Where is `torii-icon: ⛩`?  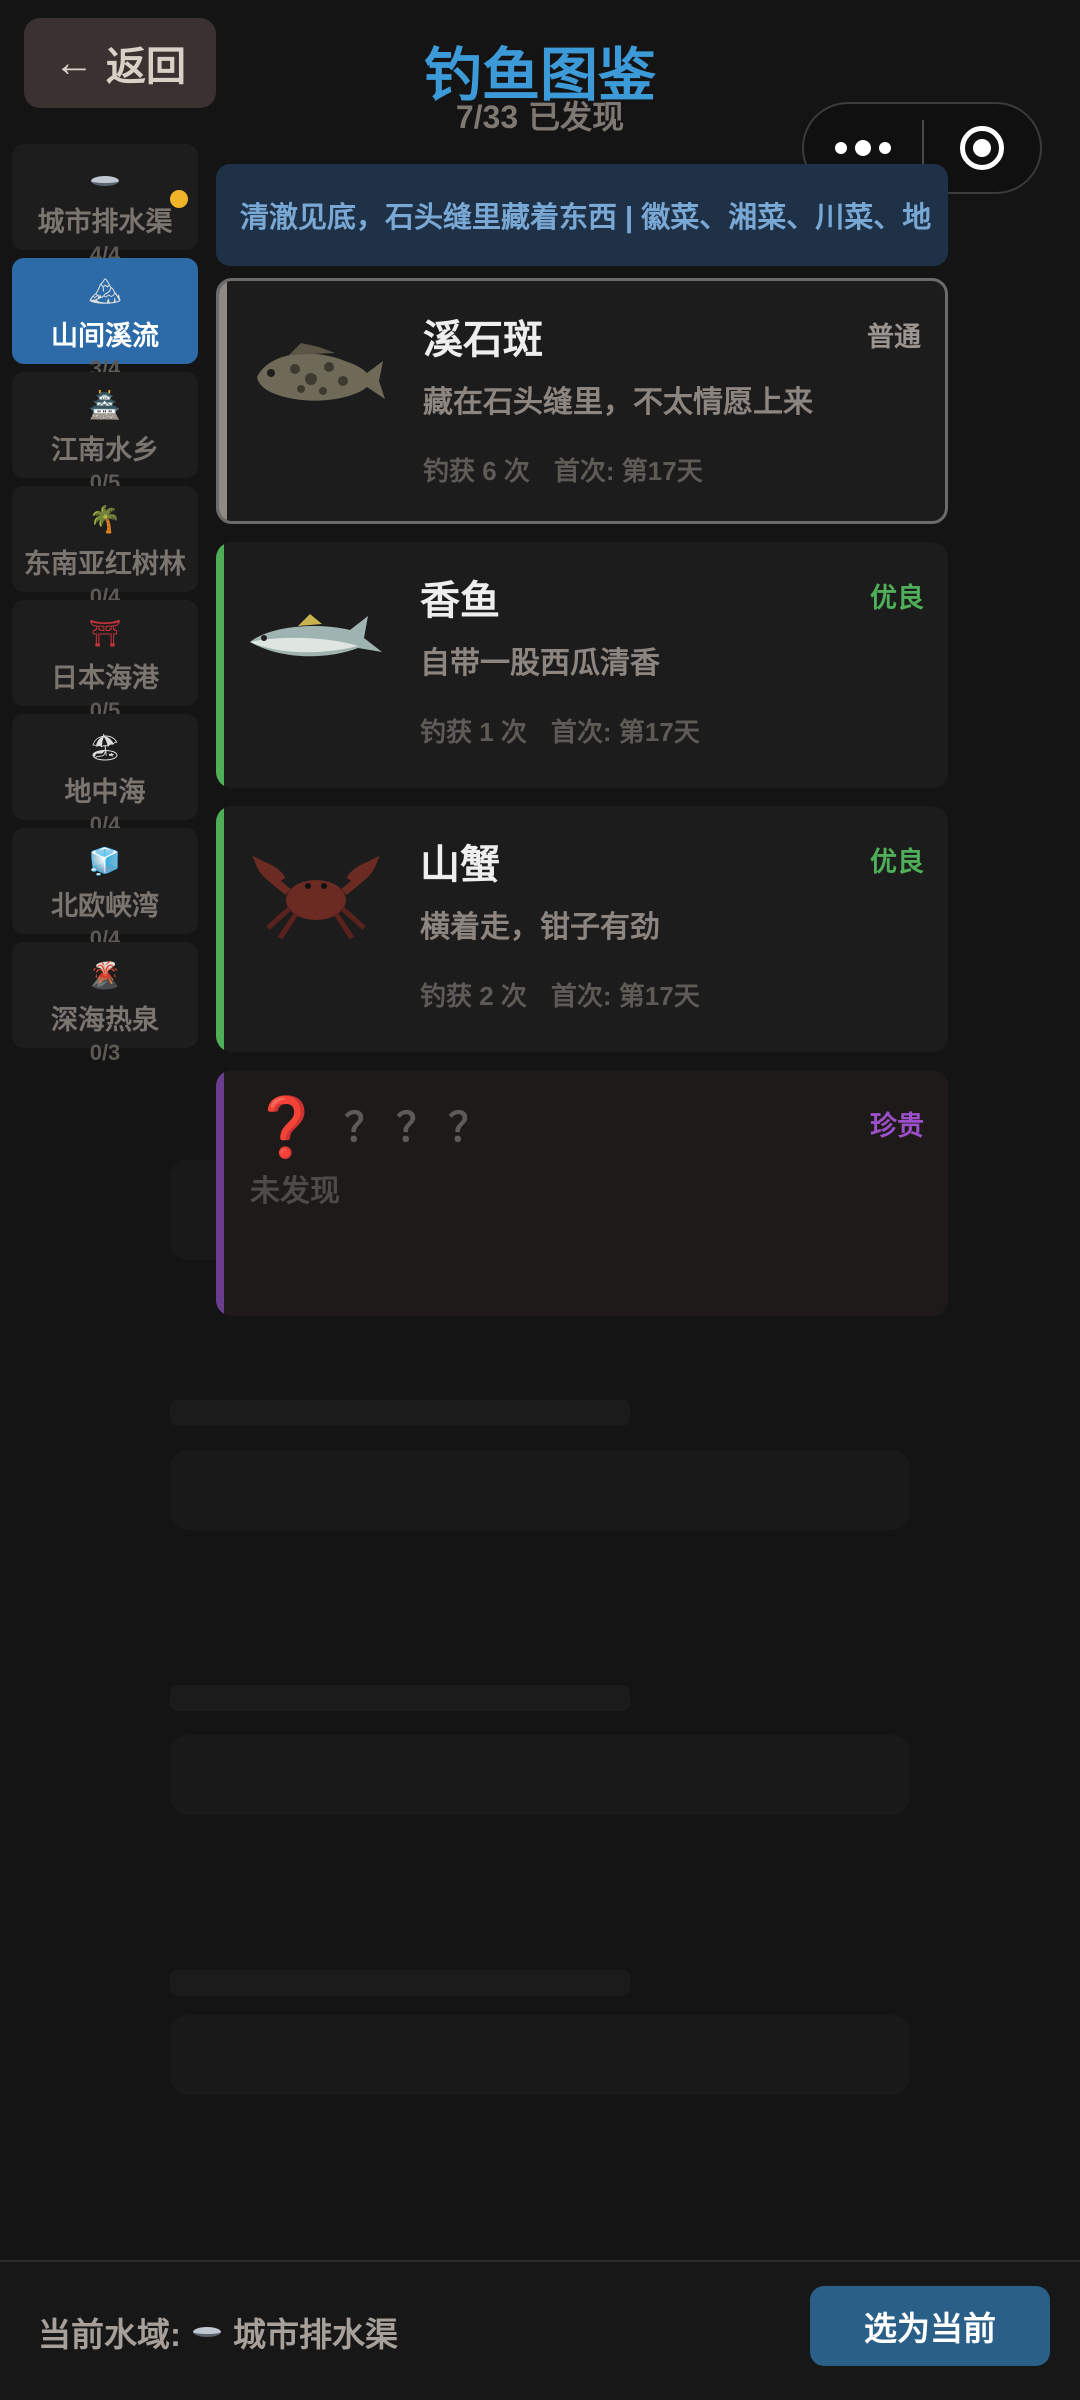
torii-icon: ⛩ is located at coordinates (105, 633).